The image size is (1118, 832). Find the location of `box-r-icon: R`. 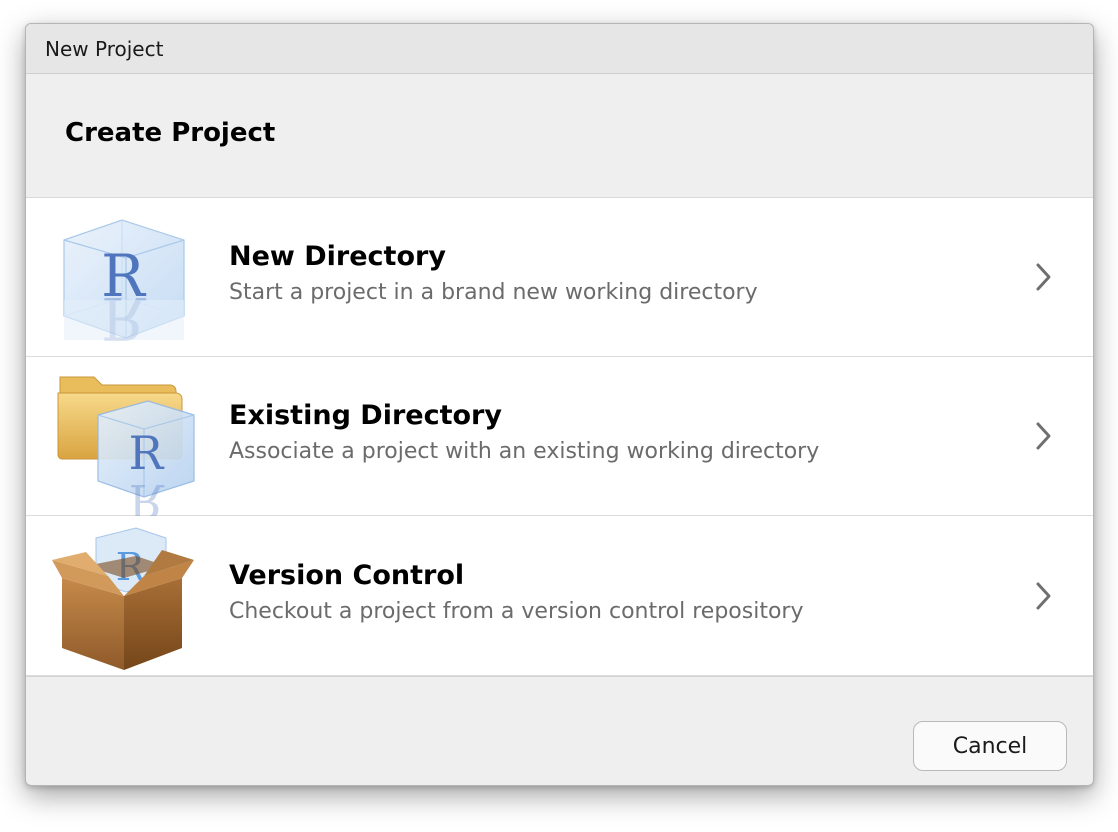

box-r-icon: R is located at coordinates (127, 595).